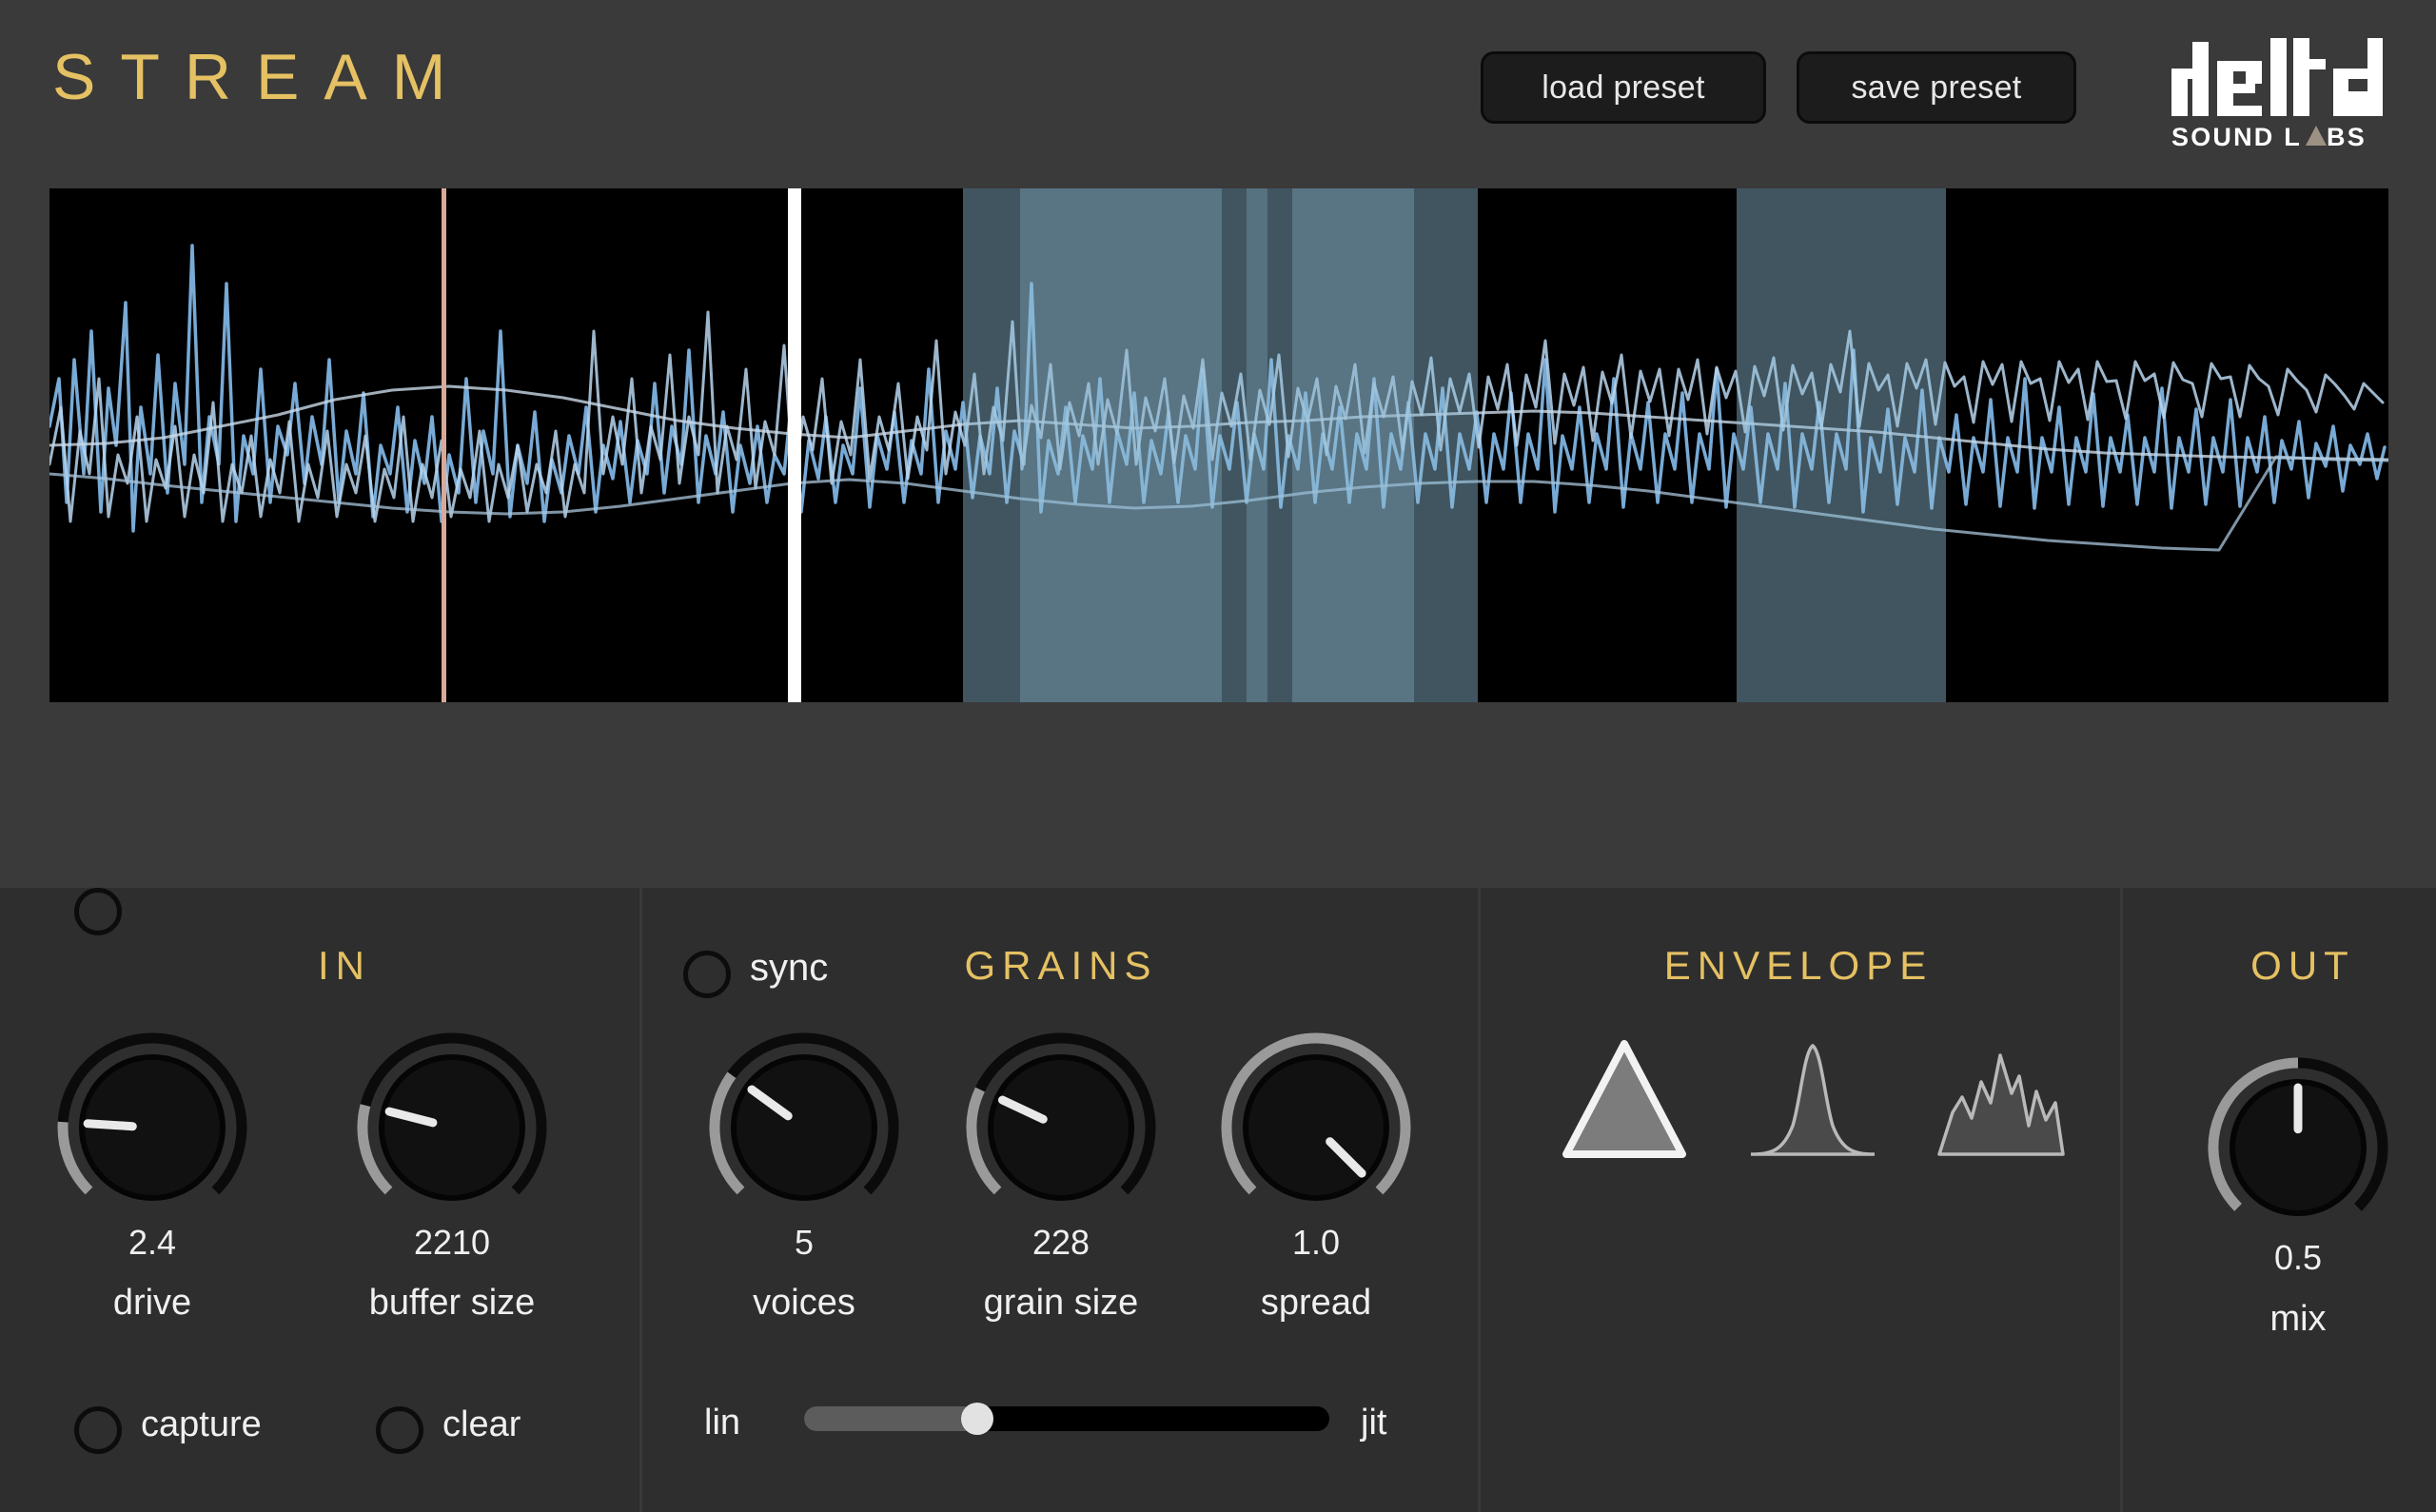 Image resolution: width=2436 pixels, height=1512 pixels. Describe the element at coordinates (640, 1200) in the screenshot. I see `divider-in-grains` at that location.